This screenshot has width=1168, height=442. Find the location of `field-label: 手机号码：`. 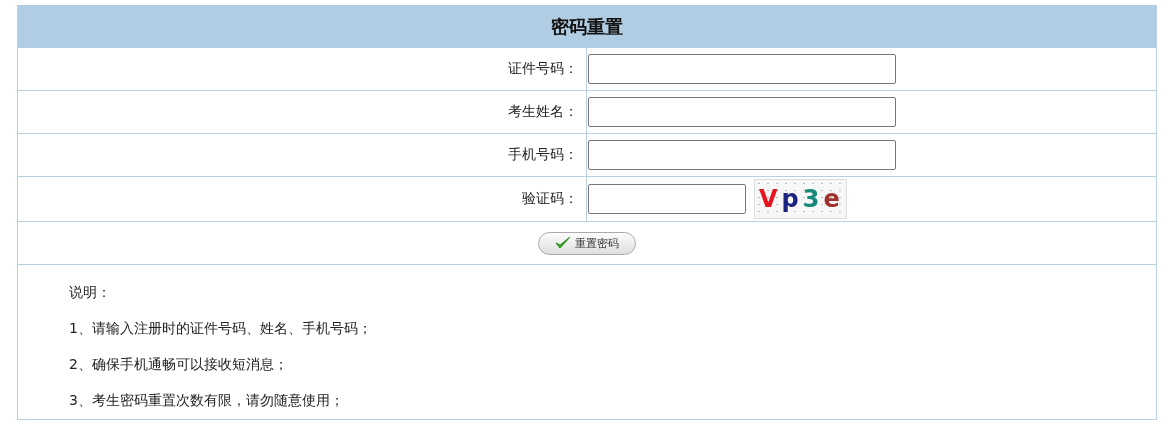

field-label: 手机号码： is located at coordinates (543, 155).